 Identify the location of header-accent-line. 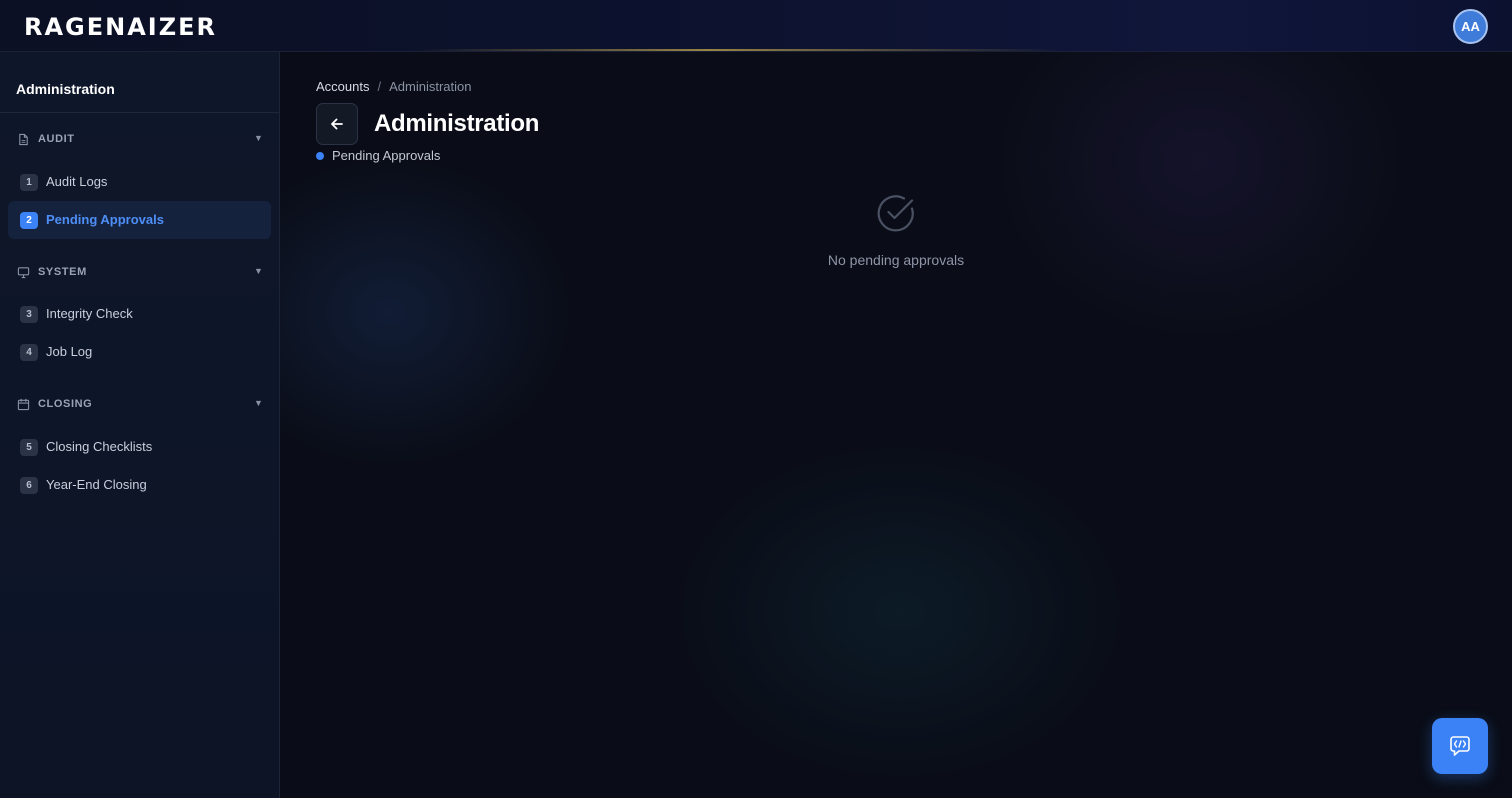
(740, 50).